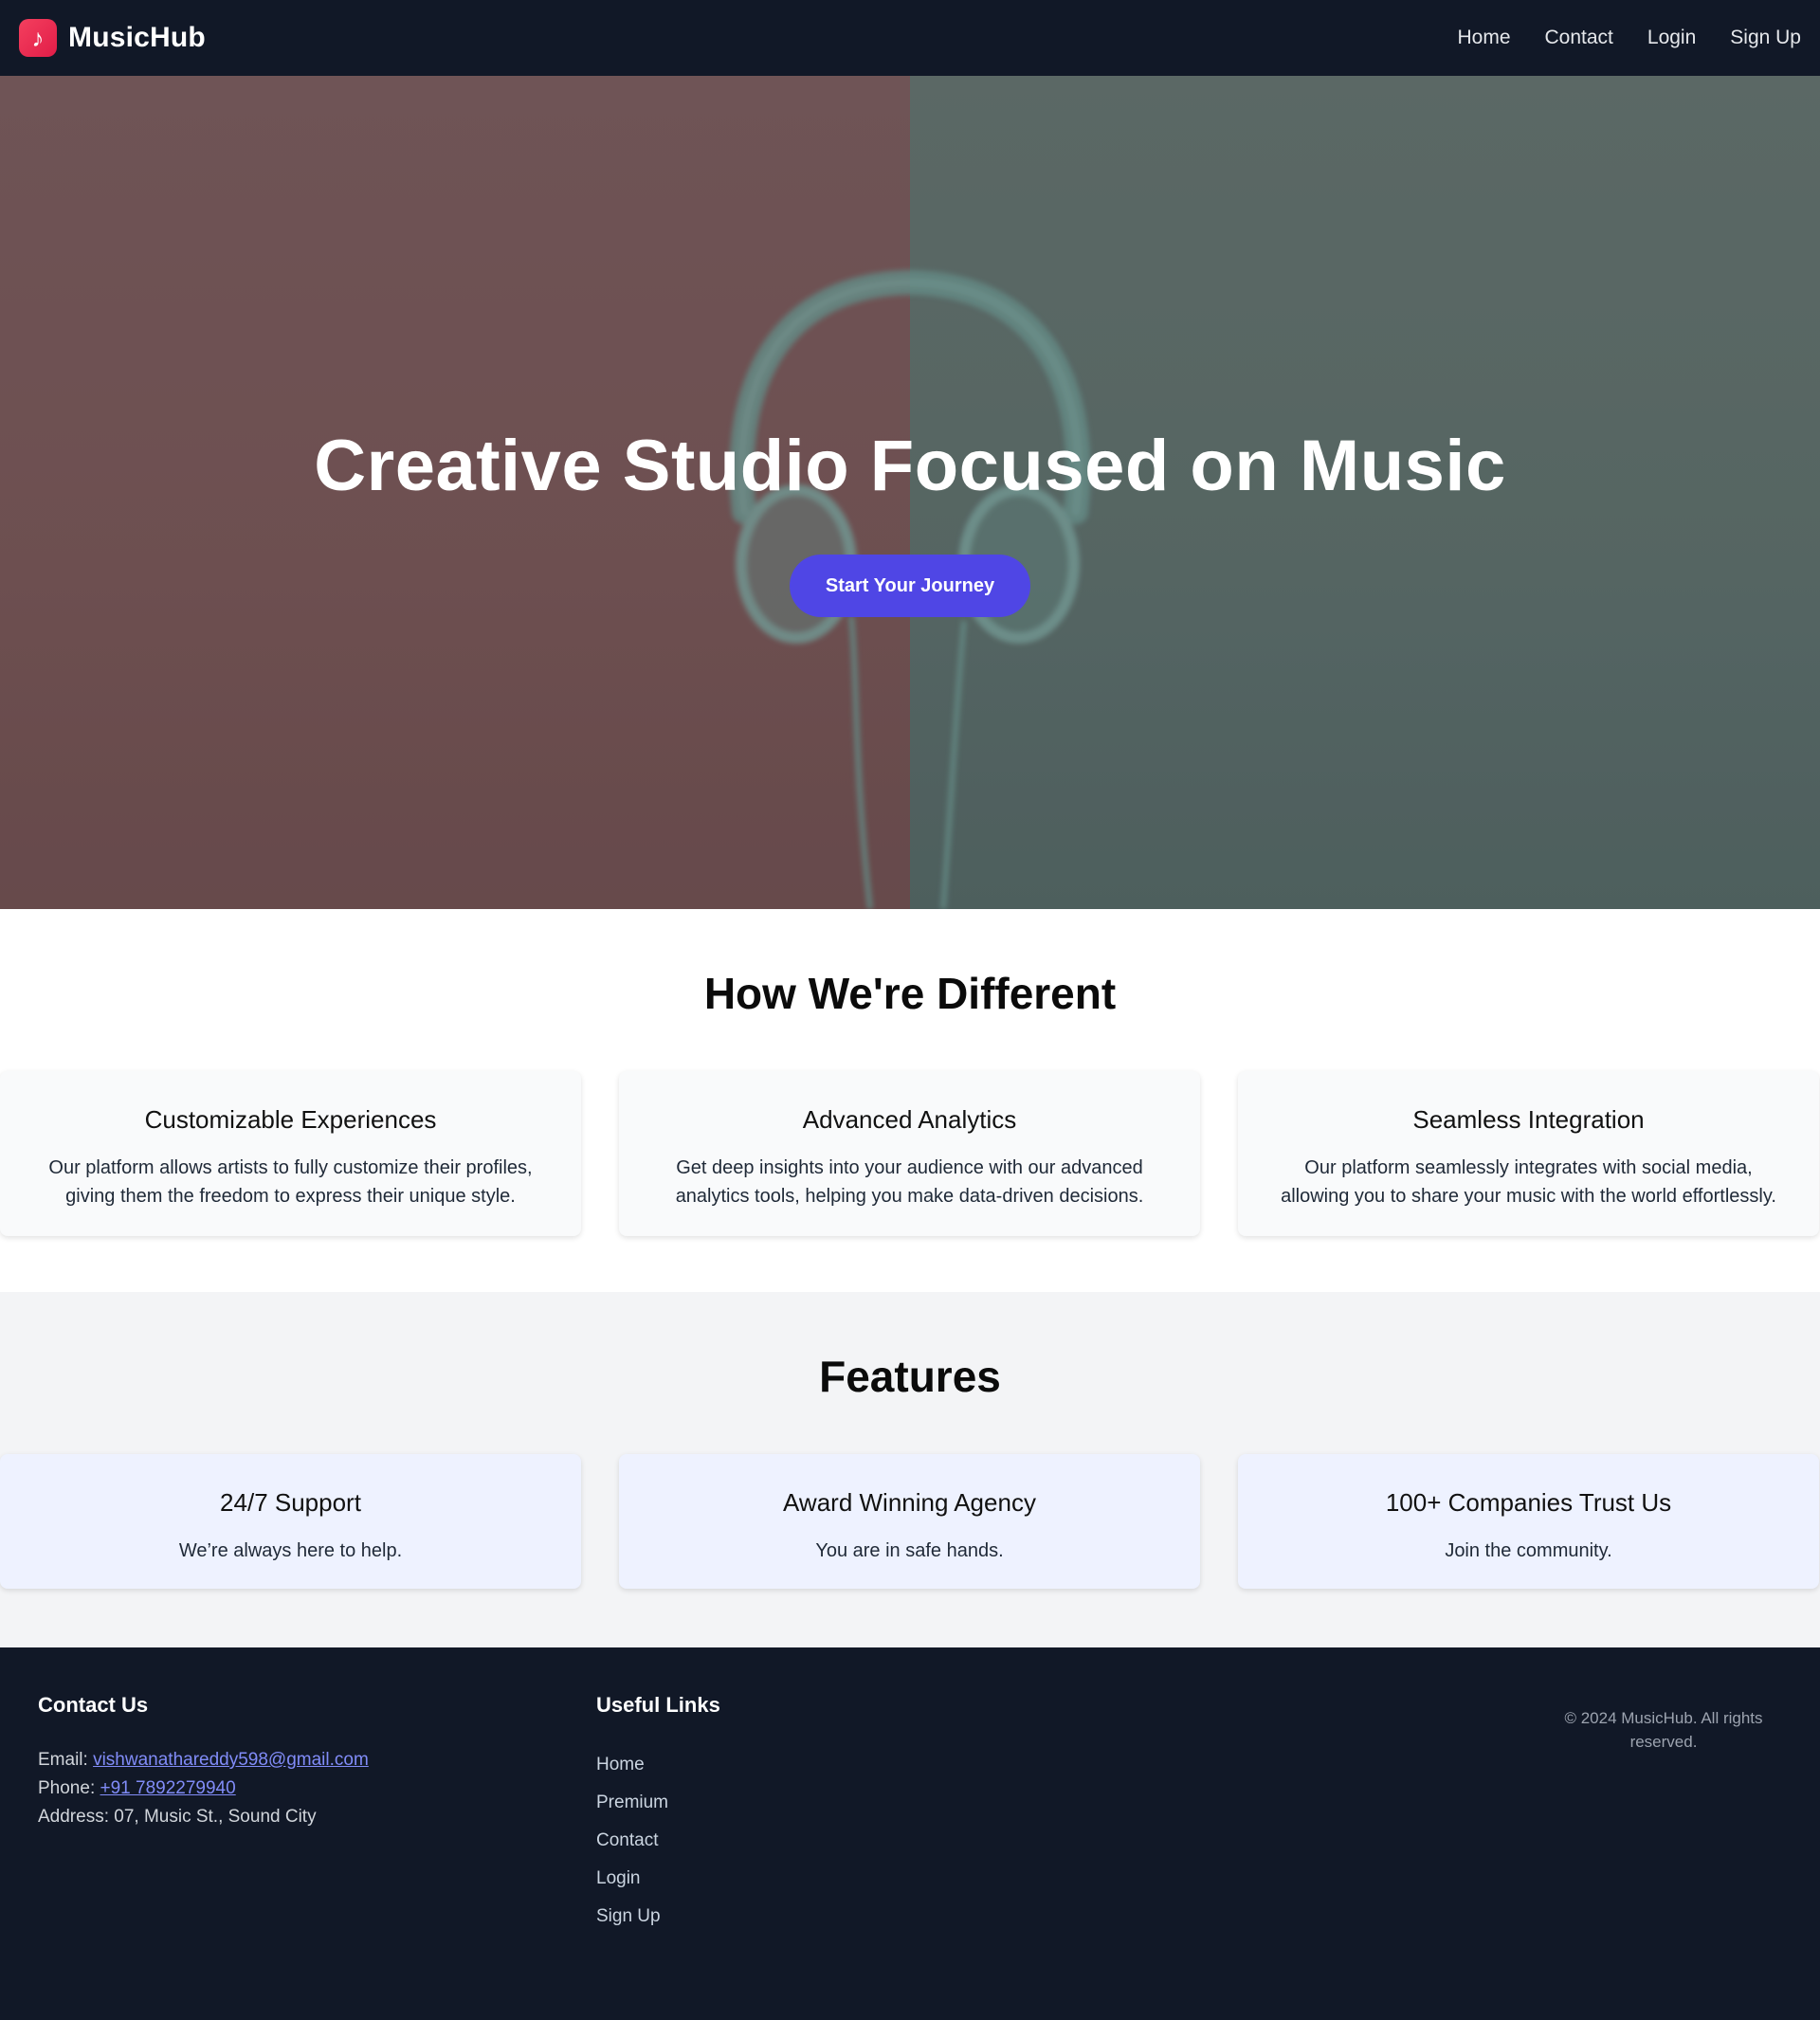 This screenshot has width=1820, height=2020. Describe the element at coordinates (93, 1705) in the screenshot. I see `footer-contact-heading: Contact Us` at that location.